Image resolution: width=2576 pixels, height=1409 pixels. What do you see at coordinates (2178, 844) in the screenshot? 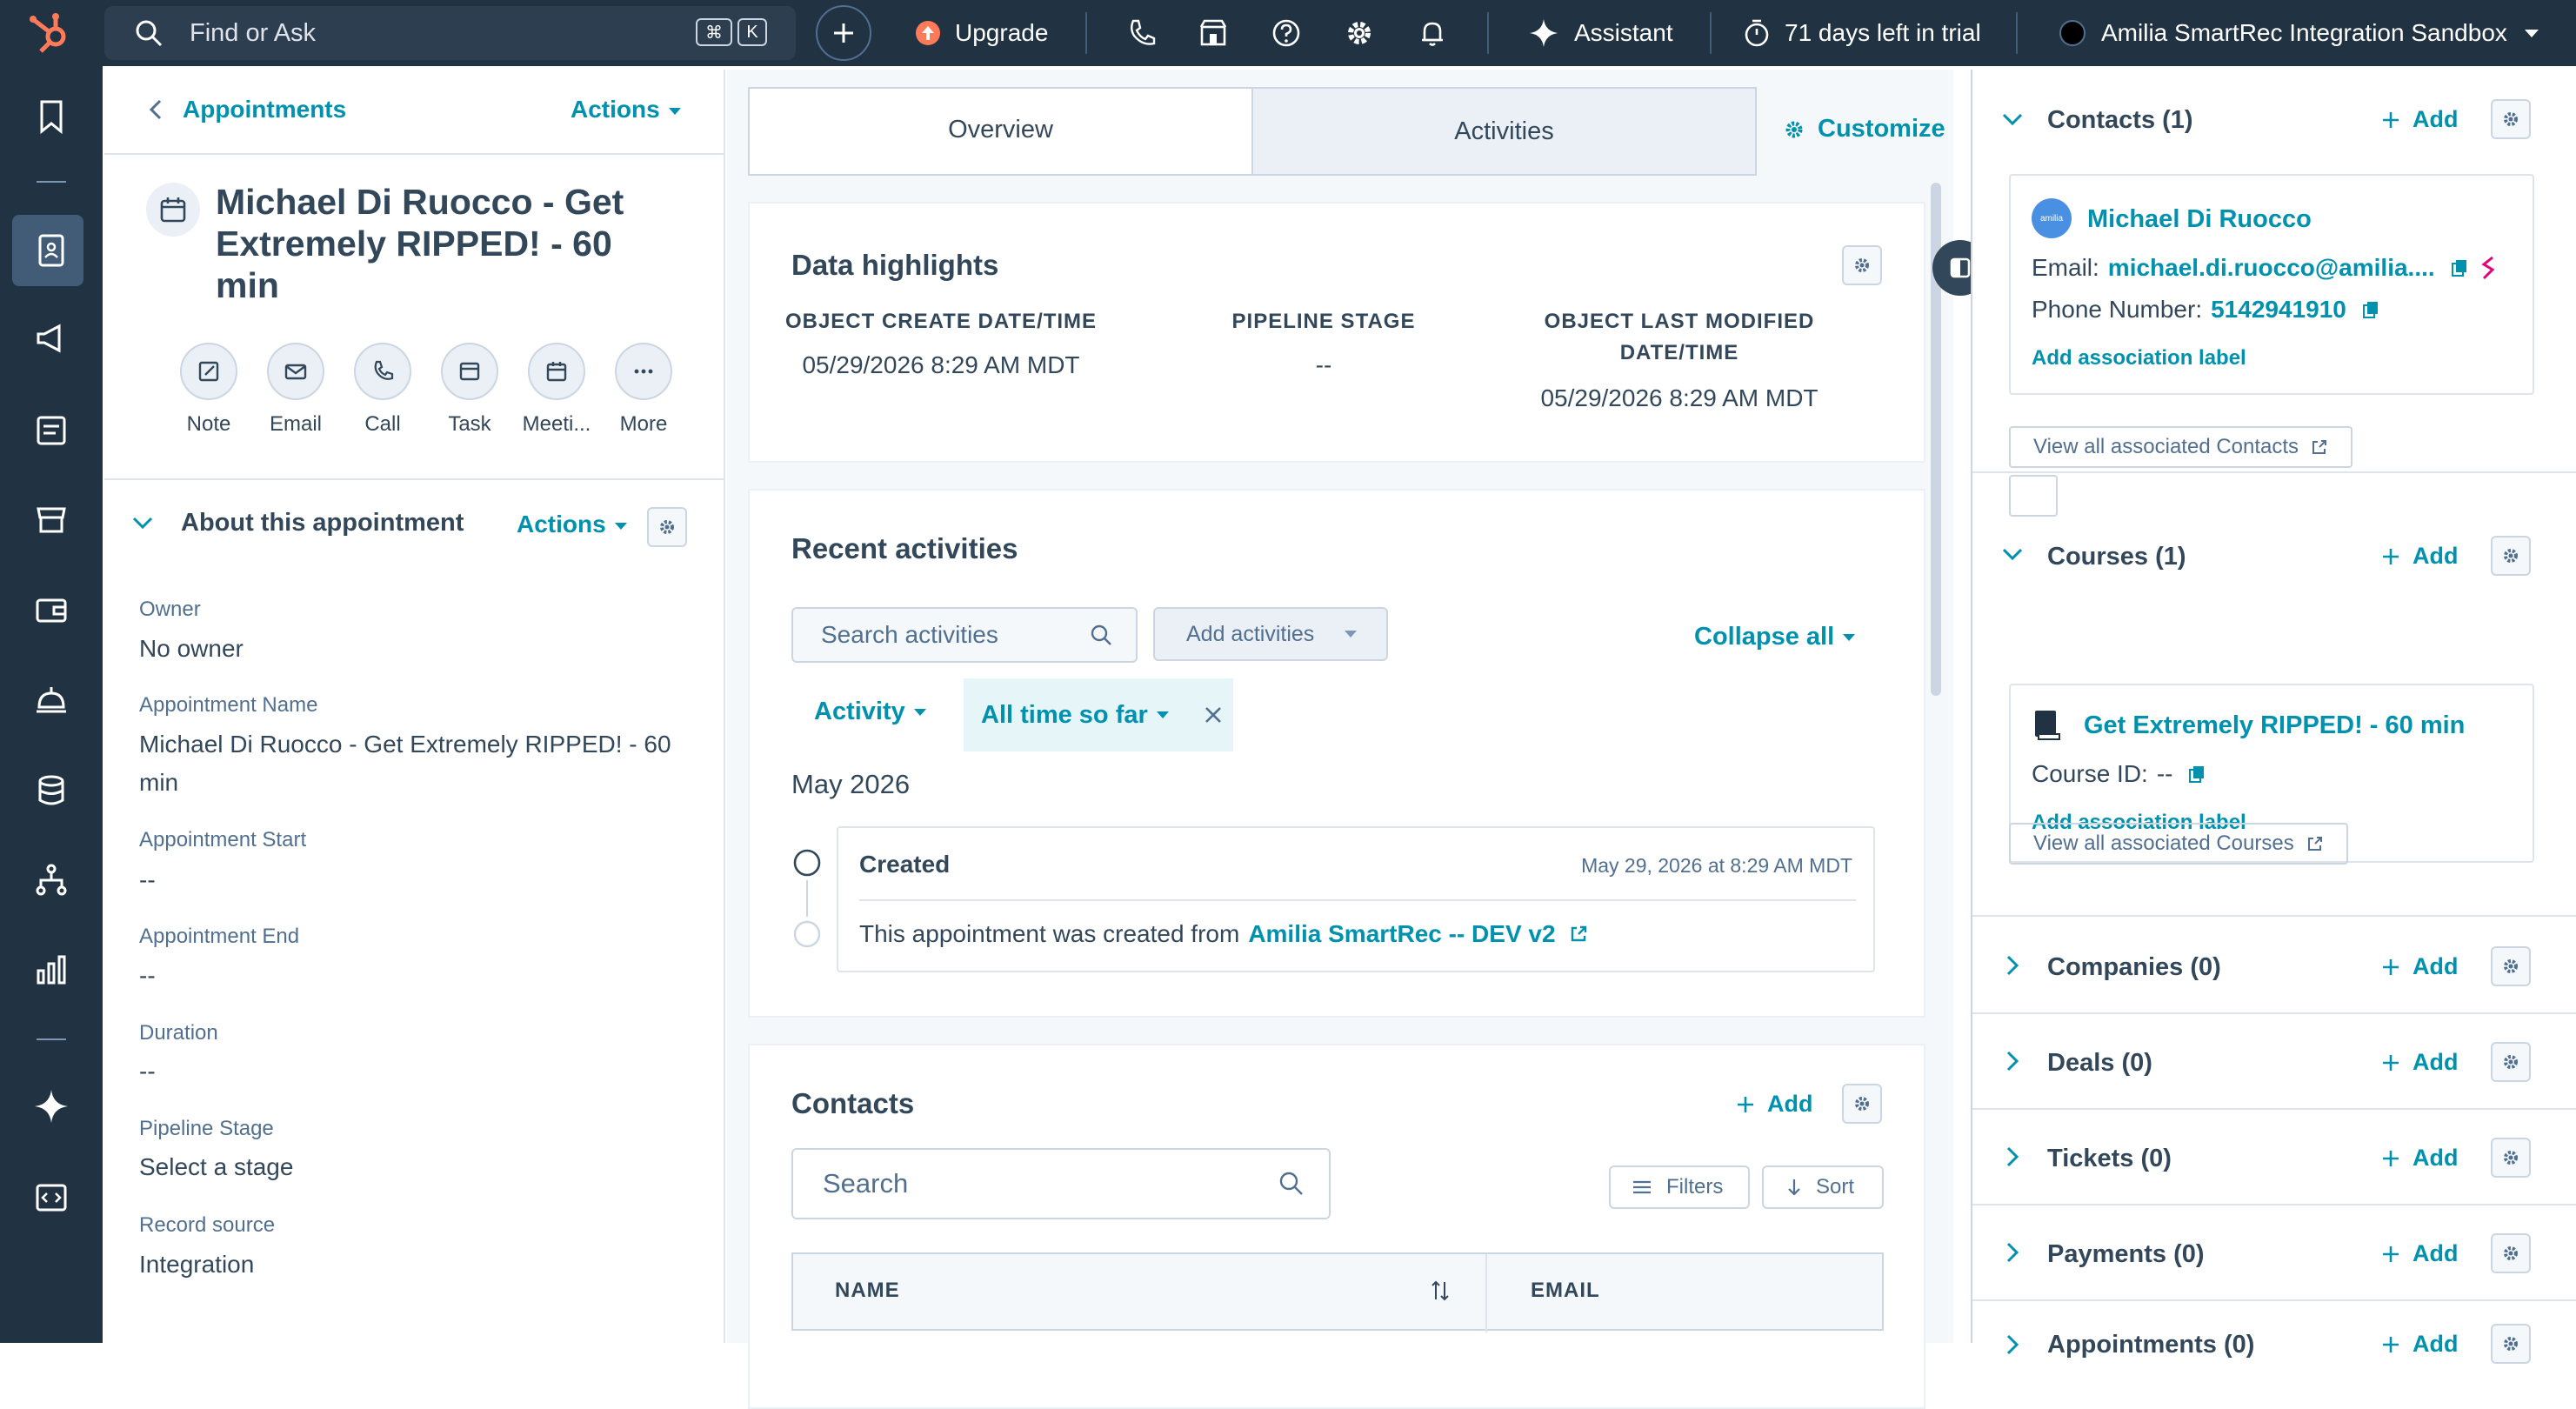
I see `view-all-courses-button: View all associated Courses` at bounding box center [2178, 844].